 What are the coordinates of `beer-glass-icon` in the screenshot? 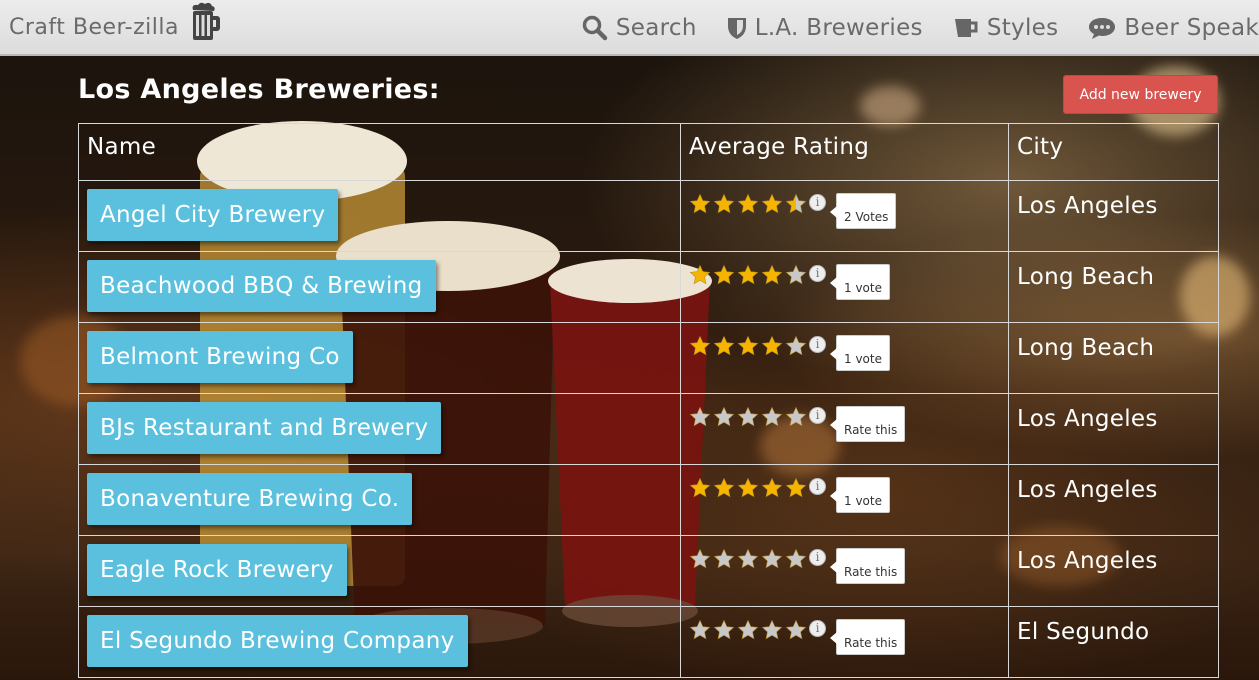 It's located at (966, 28).